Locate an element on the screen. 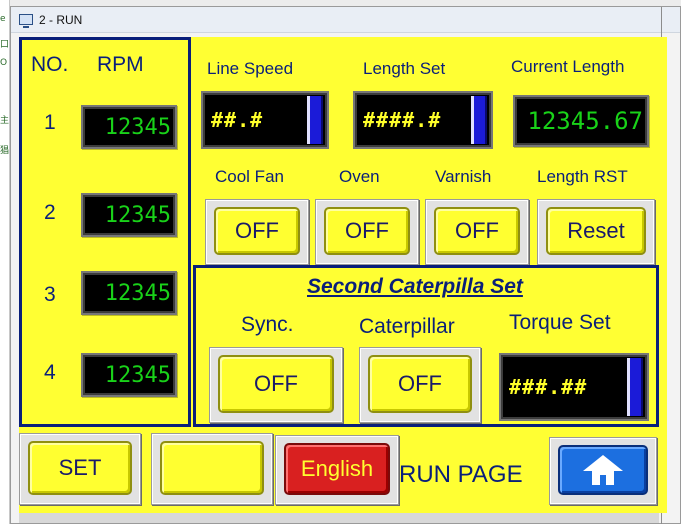  home-button-face is located at coordinates (603, 470).